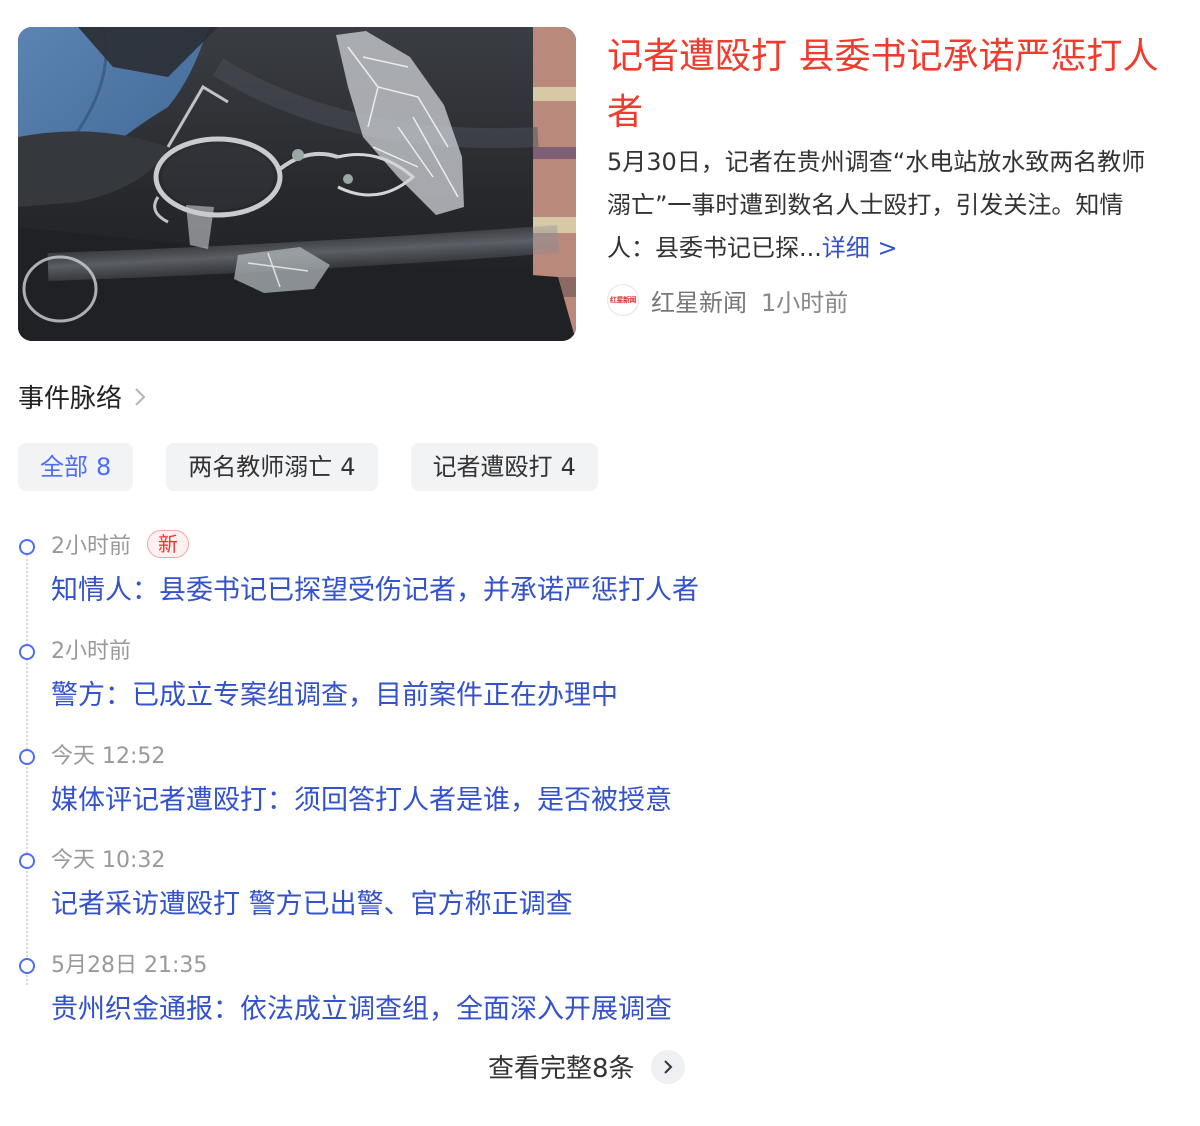  I want to click on timeline-time-text: 5月28日 21:35, so click(129, 965).